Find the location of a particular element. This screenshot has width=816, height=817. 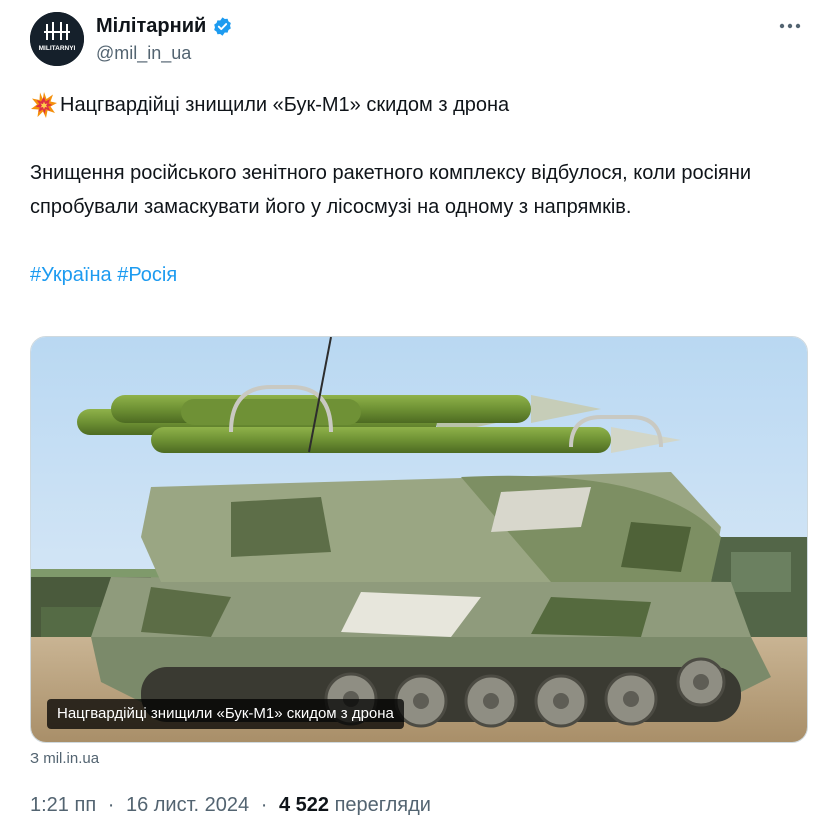

display-name: Мілітарний is located at coordinates (151, 26).